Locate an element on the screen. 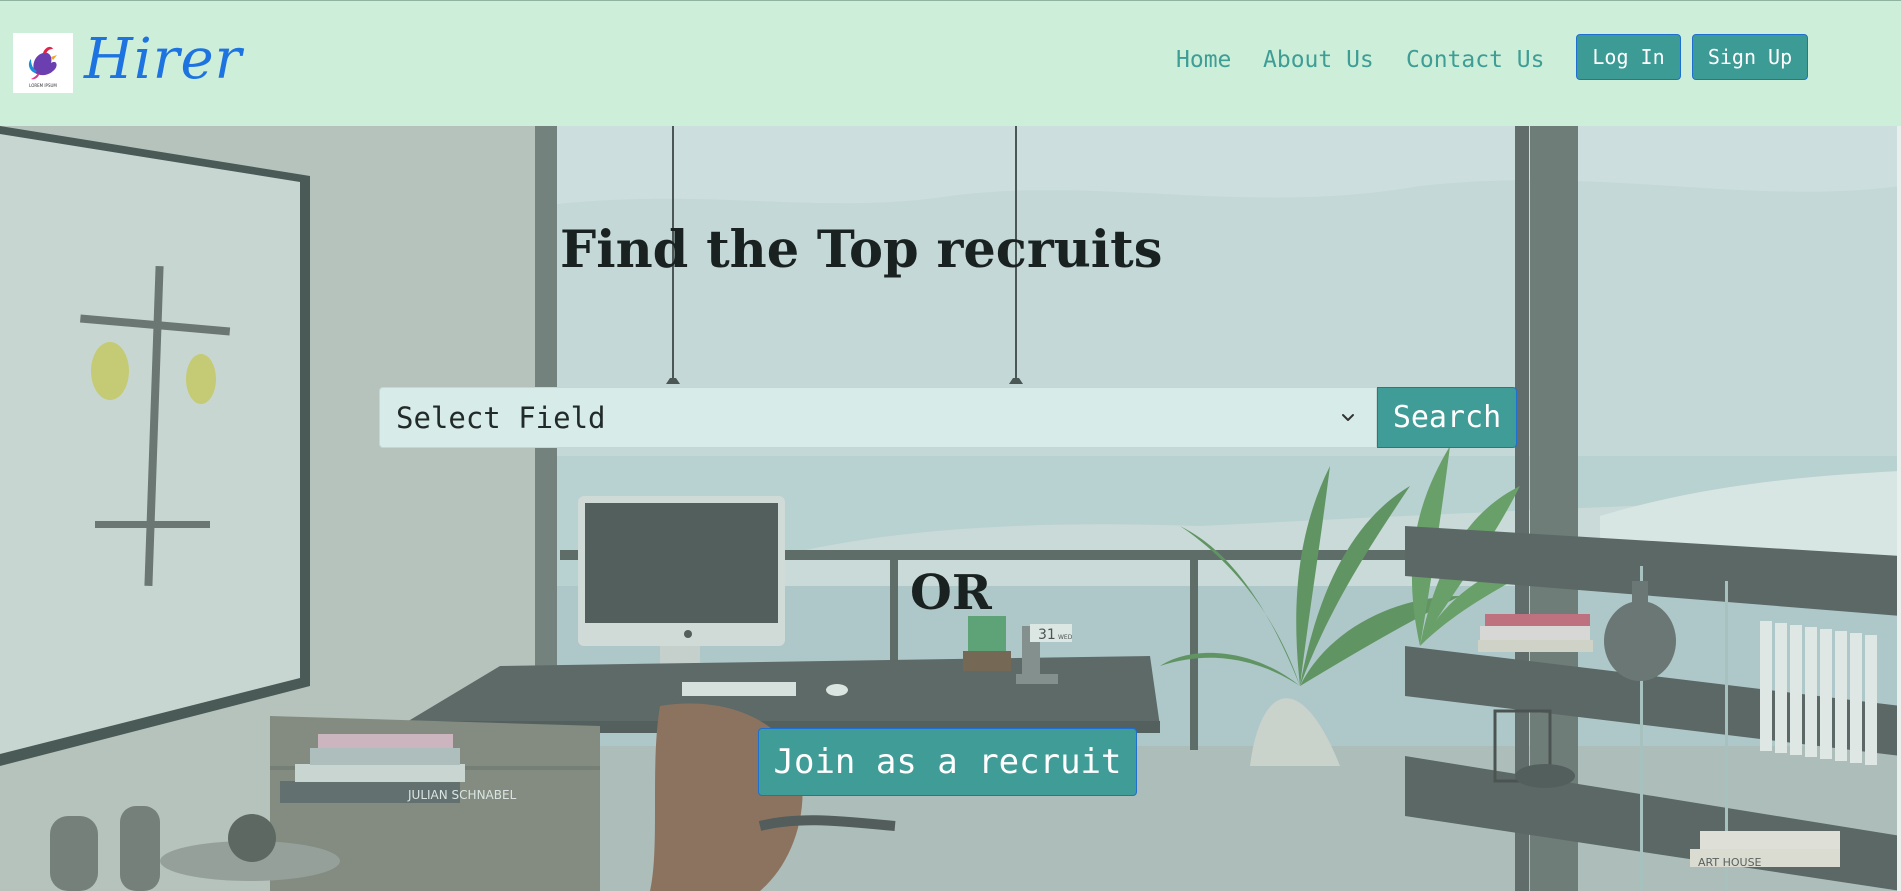  nav-link-about-us: About Us is located at coordinates (1318, 60).